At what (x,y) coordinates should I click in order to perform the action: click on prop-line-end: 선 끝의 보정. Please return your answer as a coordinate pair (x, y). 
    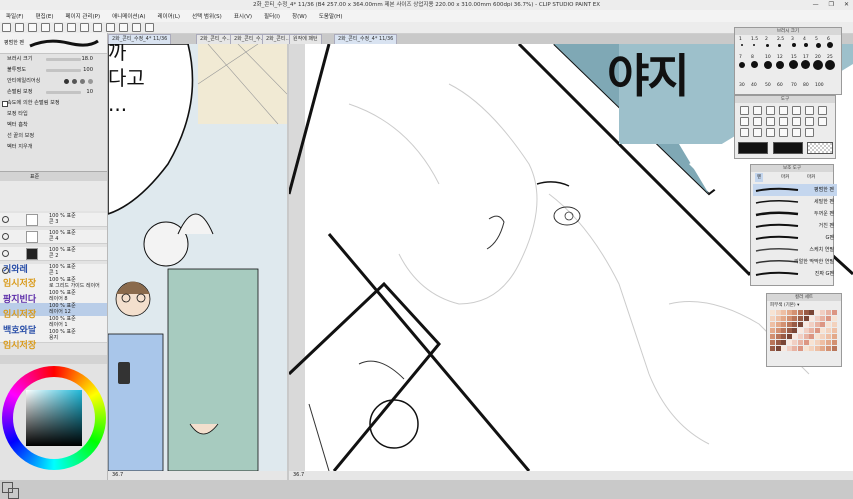
    Looking at the image, I should click on (53, 136).